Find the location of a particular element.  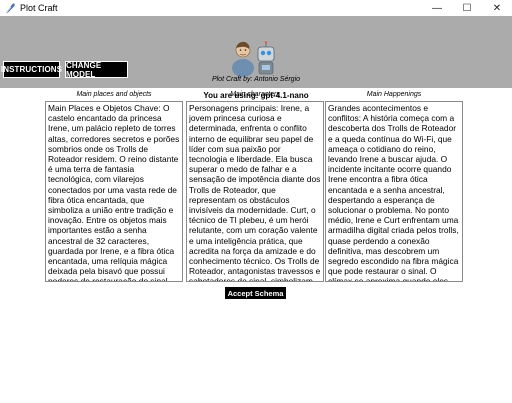

column-title-characters: Main characters is located at coordinates (255, 94).